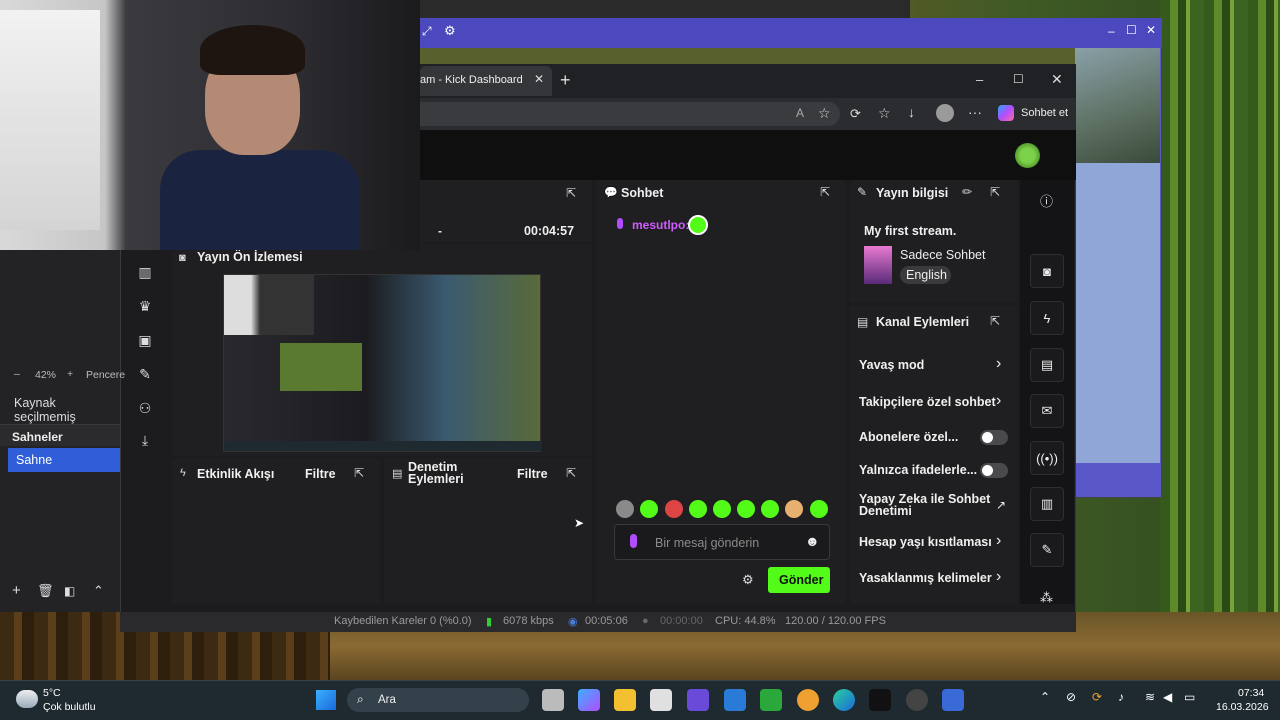 Image resolution: width=1280 pixels, height=720 pixels. Describe the element at coordinates (589, 700) in the screenshot. I see `copilot-taskbar-icon` at that location.